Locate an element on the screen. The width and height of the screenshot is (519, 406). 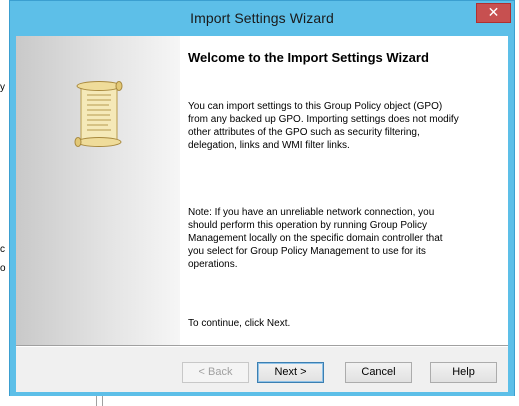
window-title: Import Settings Wizard is located at coordinates (262, 18).